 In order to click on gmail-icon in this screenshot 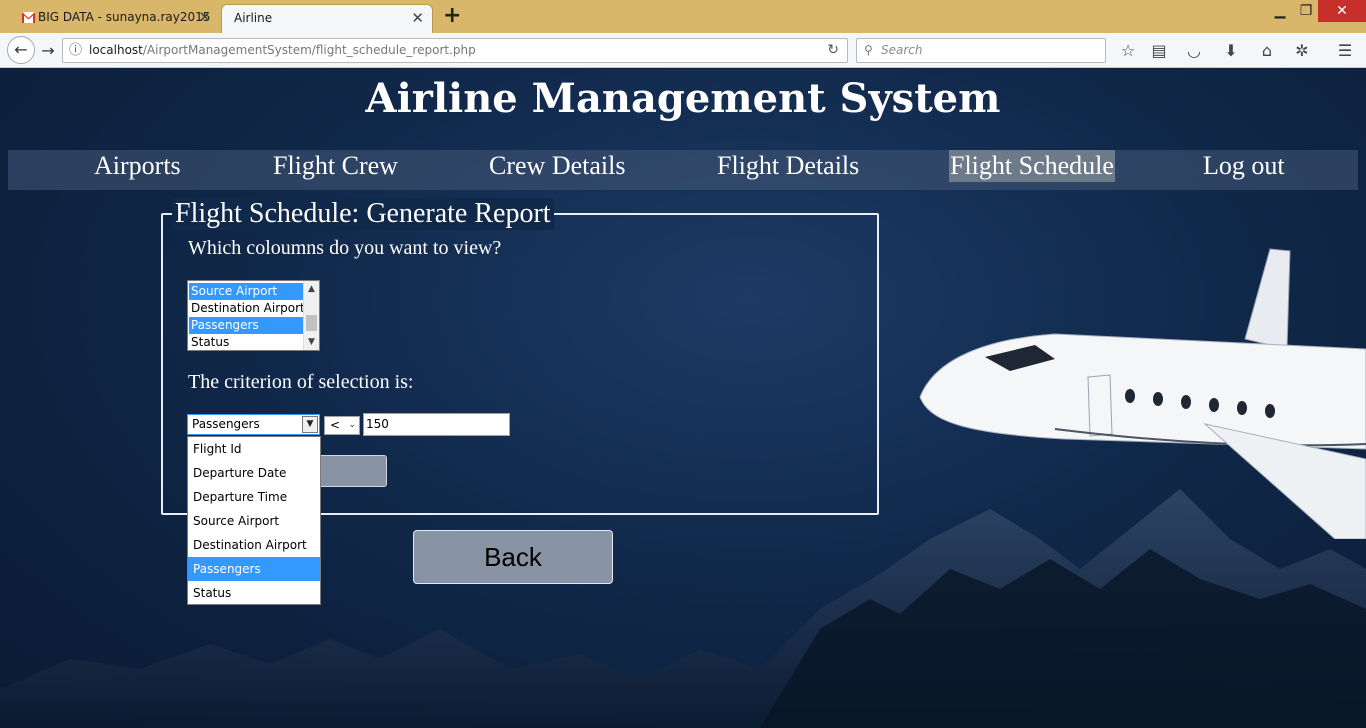, I will do `click(28, 17)`.